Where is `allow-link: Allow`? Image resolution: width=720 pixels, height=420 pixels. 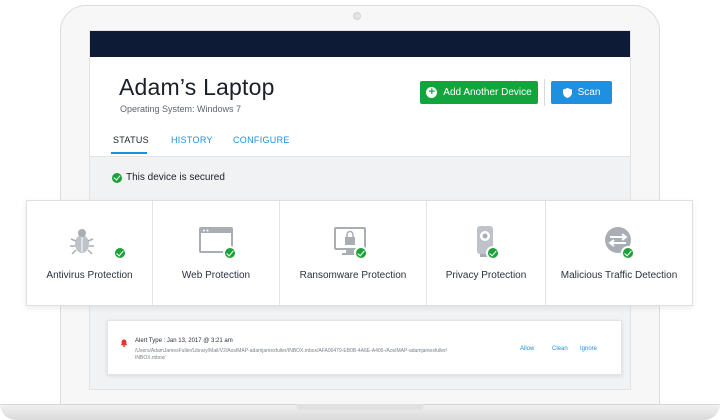
allow-link: Allow is located at coordinates (527, 349).